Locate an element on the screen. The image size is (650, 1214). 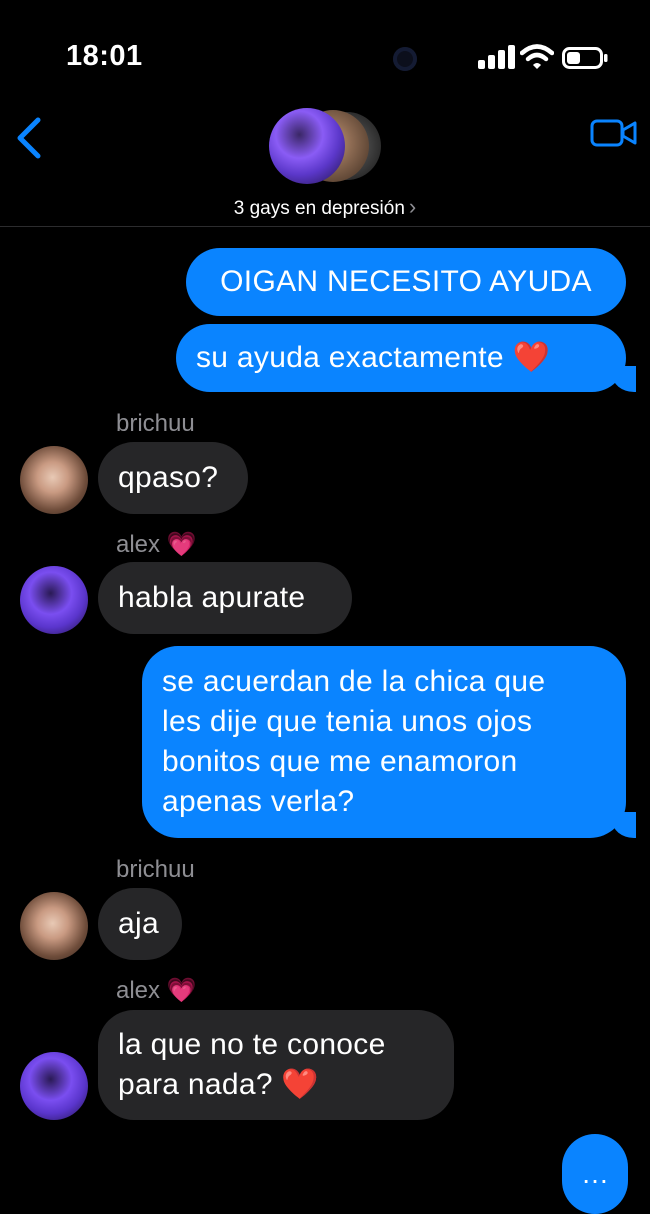
message-text: habla apurate is located at coordinates (212, 597).